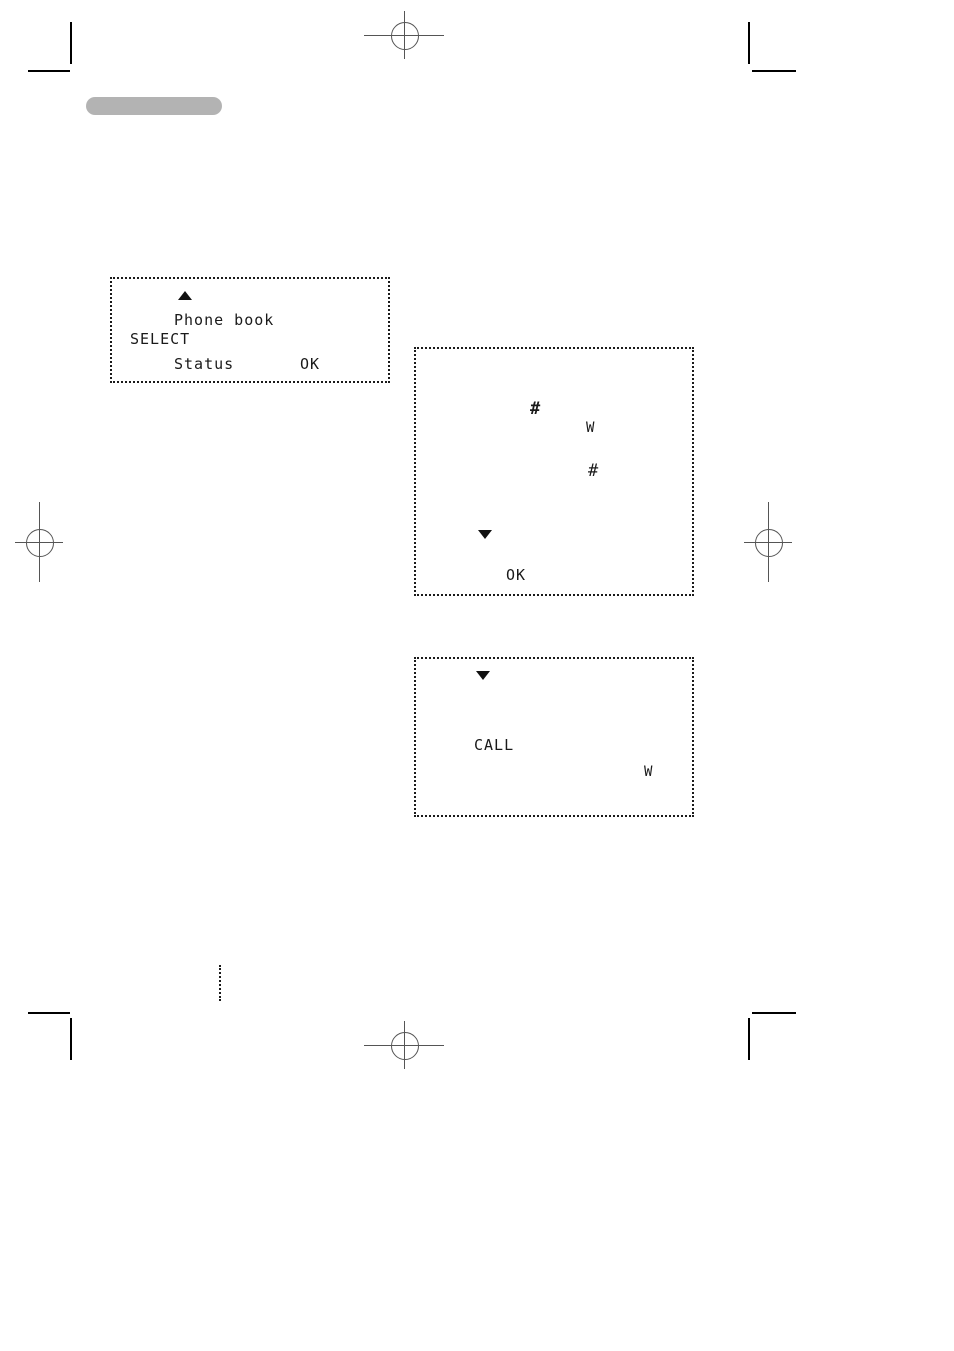 The width and height of the screenshot is (954, 1351). I want to click on crop-mark-bottom-left, so click(58, 1042).